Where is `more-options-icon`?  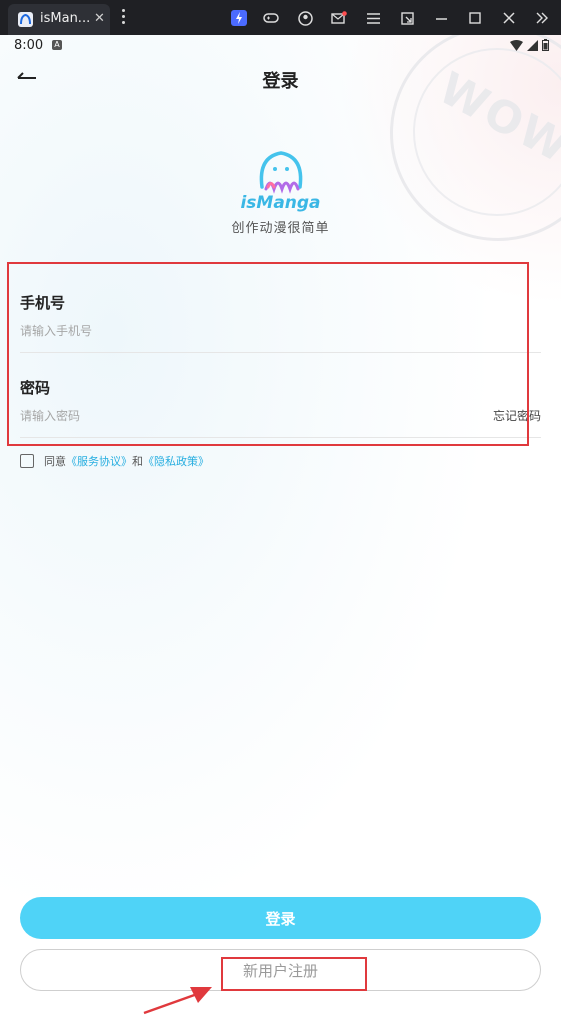 more-options-icon is located at coordinates (123, 18).